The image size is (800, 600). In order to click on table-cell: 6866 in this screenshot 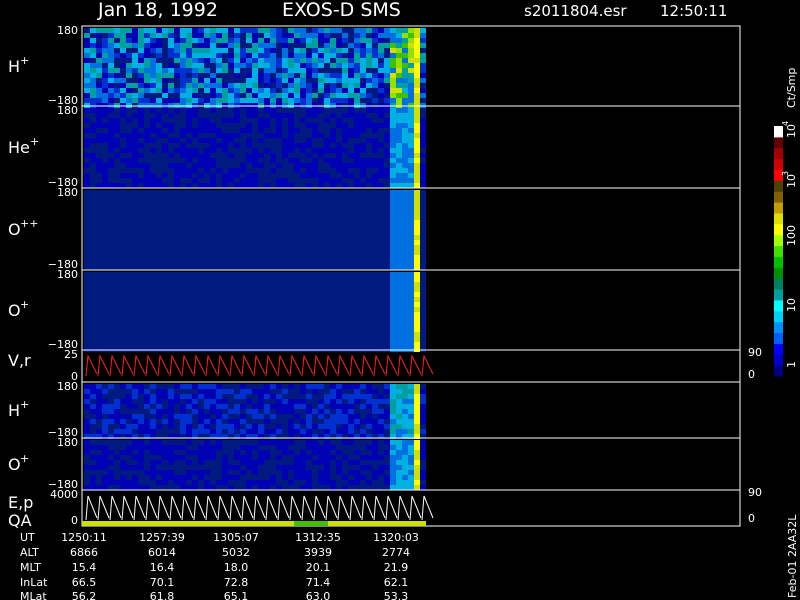, I will do `click(84, 552)`.